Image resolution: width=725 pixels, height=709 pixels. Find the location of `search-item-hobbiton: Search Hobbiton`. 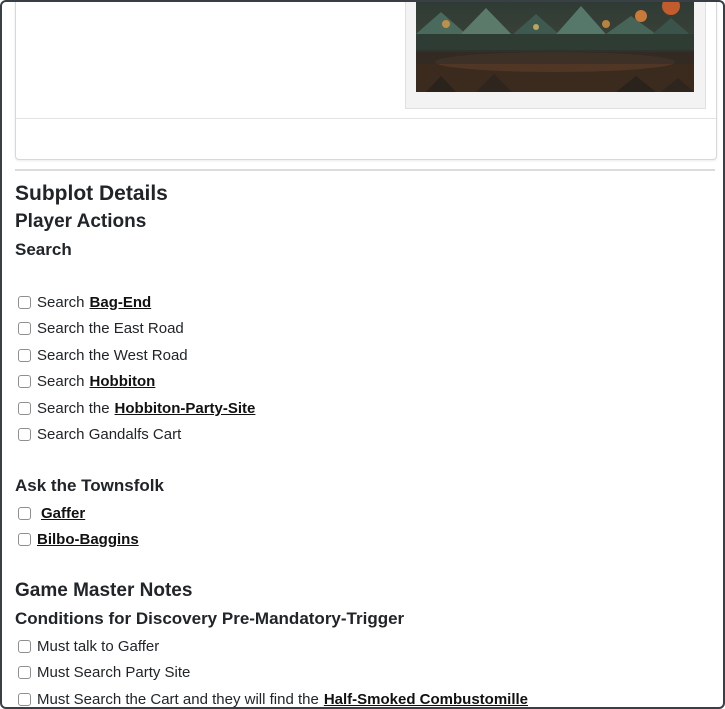

search-item-hobbiton: Search Hobbiton is located at coordinates (365, 382).